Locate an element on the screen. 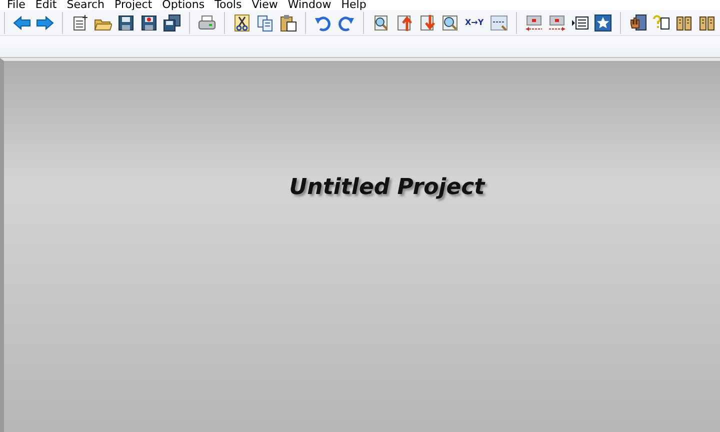 The height and width of the screenshot is (432, 720). split-right-icon is located at coordinates (556, 22).